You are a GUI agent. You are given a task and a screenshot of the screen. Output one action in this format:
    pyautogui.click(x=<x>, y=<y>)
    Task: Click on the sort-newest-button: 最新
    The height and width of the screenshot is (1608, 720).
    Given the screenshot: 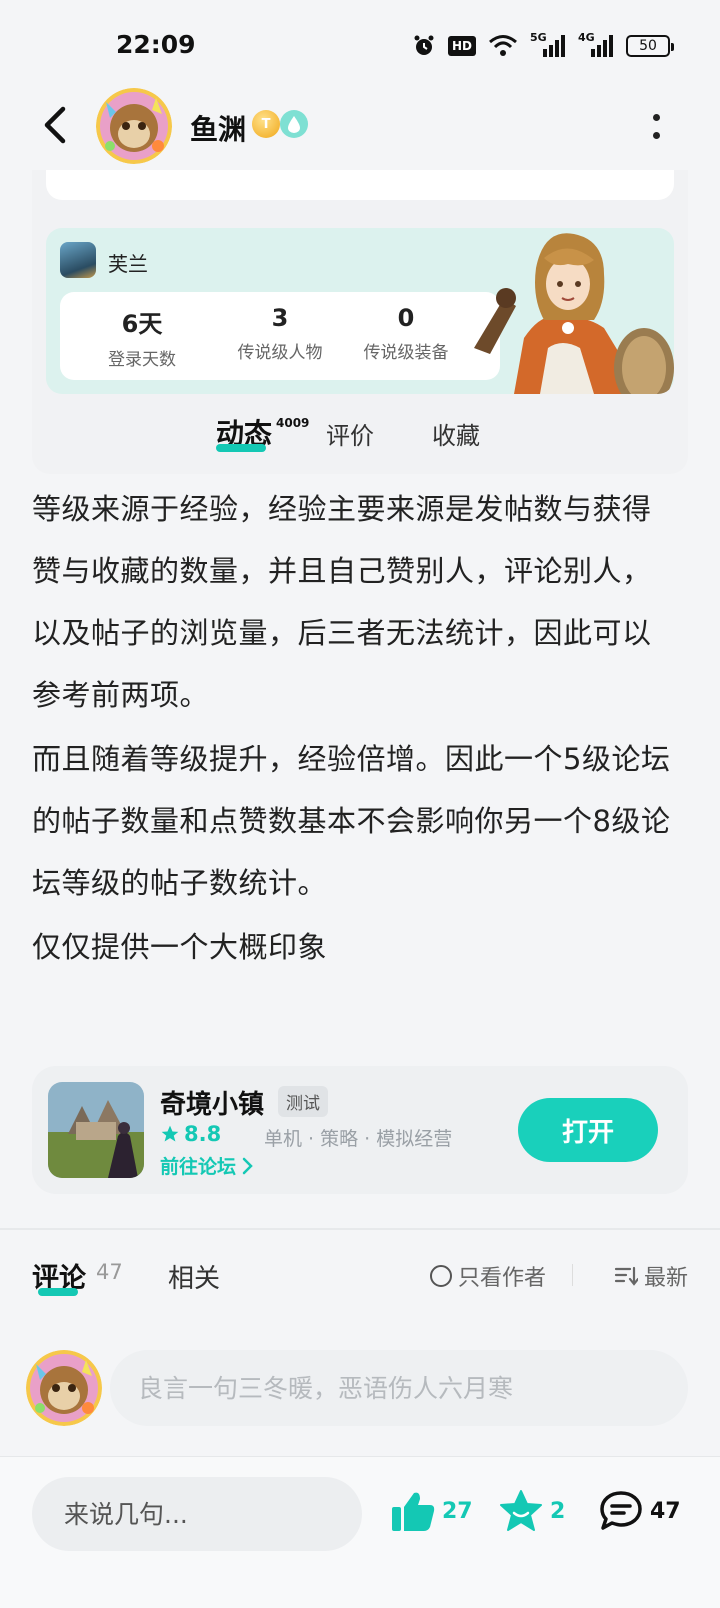 What is the action you would take?
    pyautogui.click(x=651, y=1276)
    